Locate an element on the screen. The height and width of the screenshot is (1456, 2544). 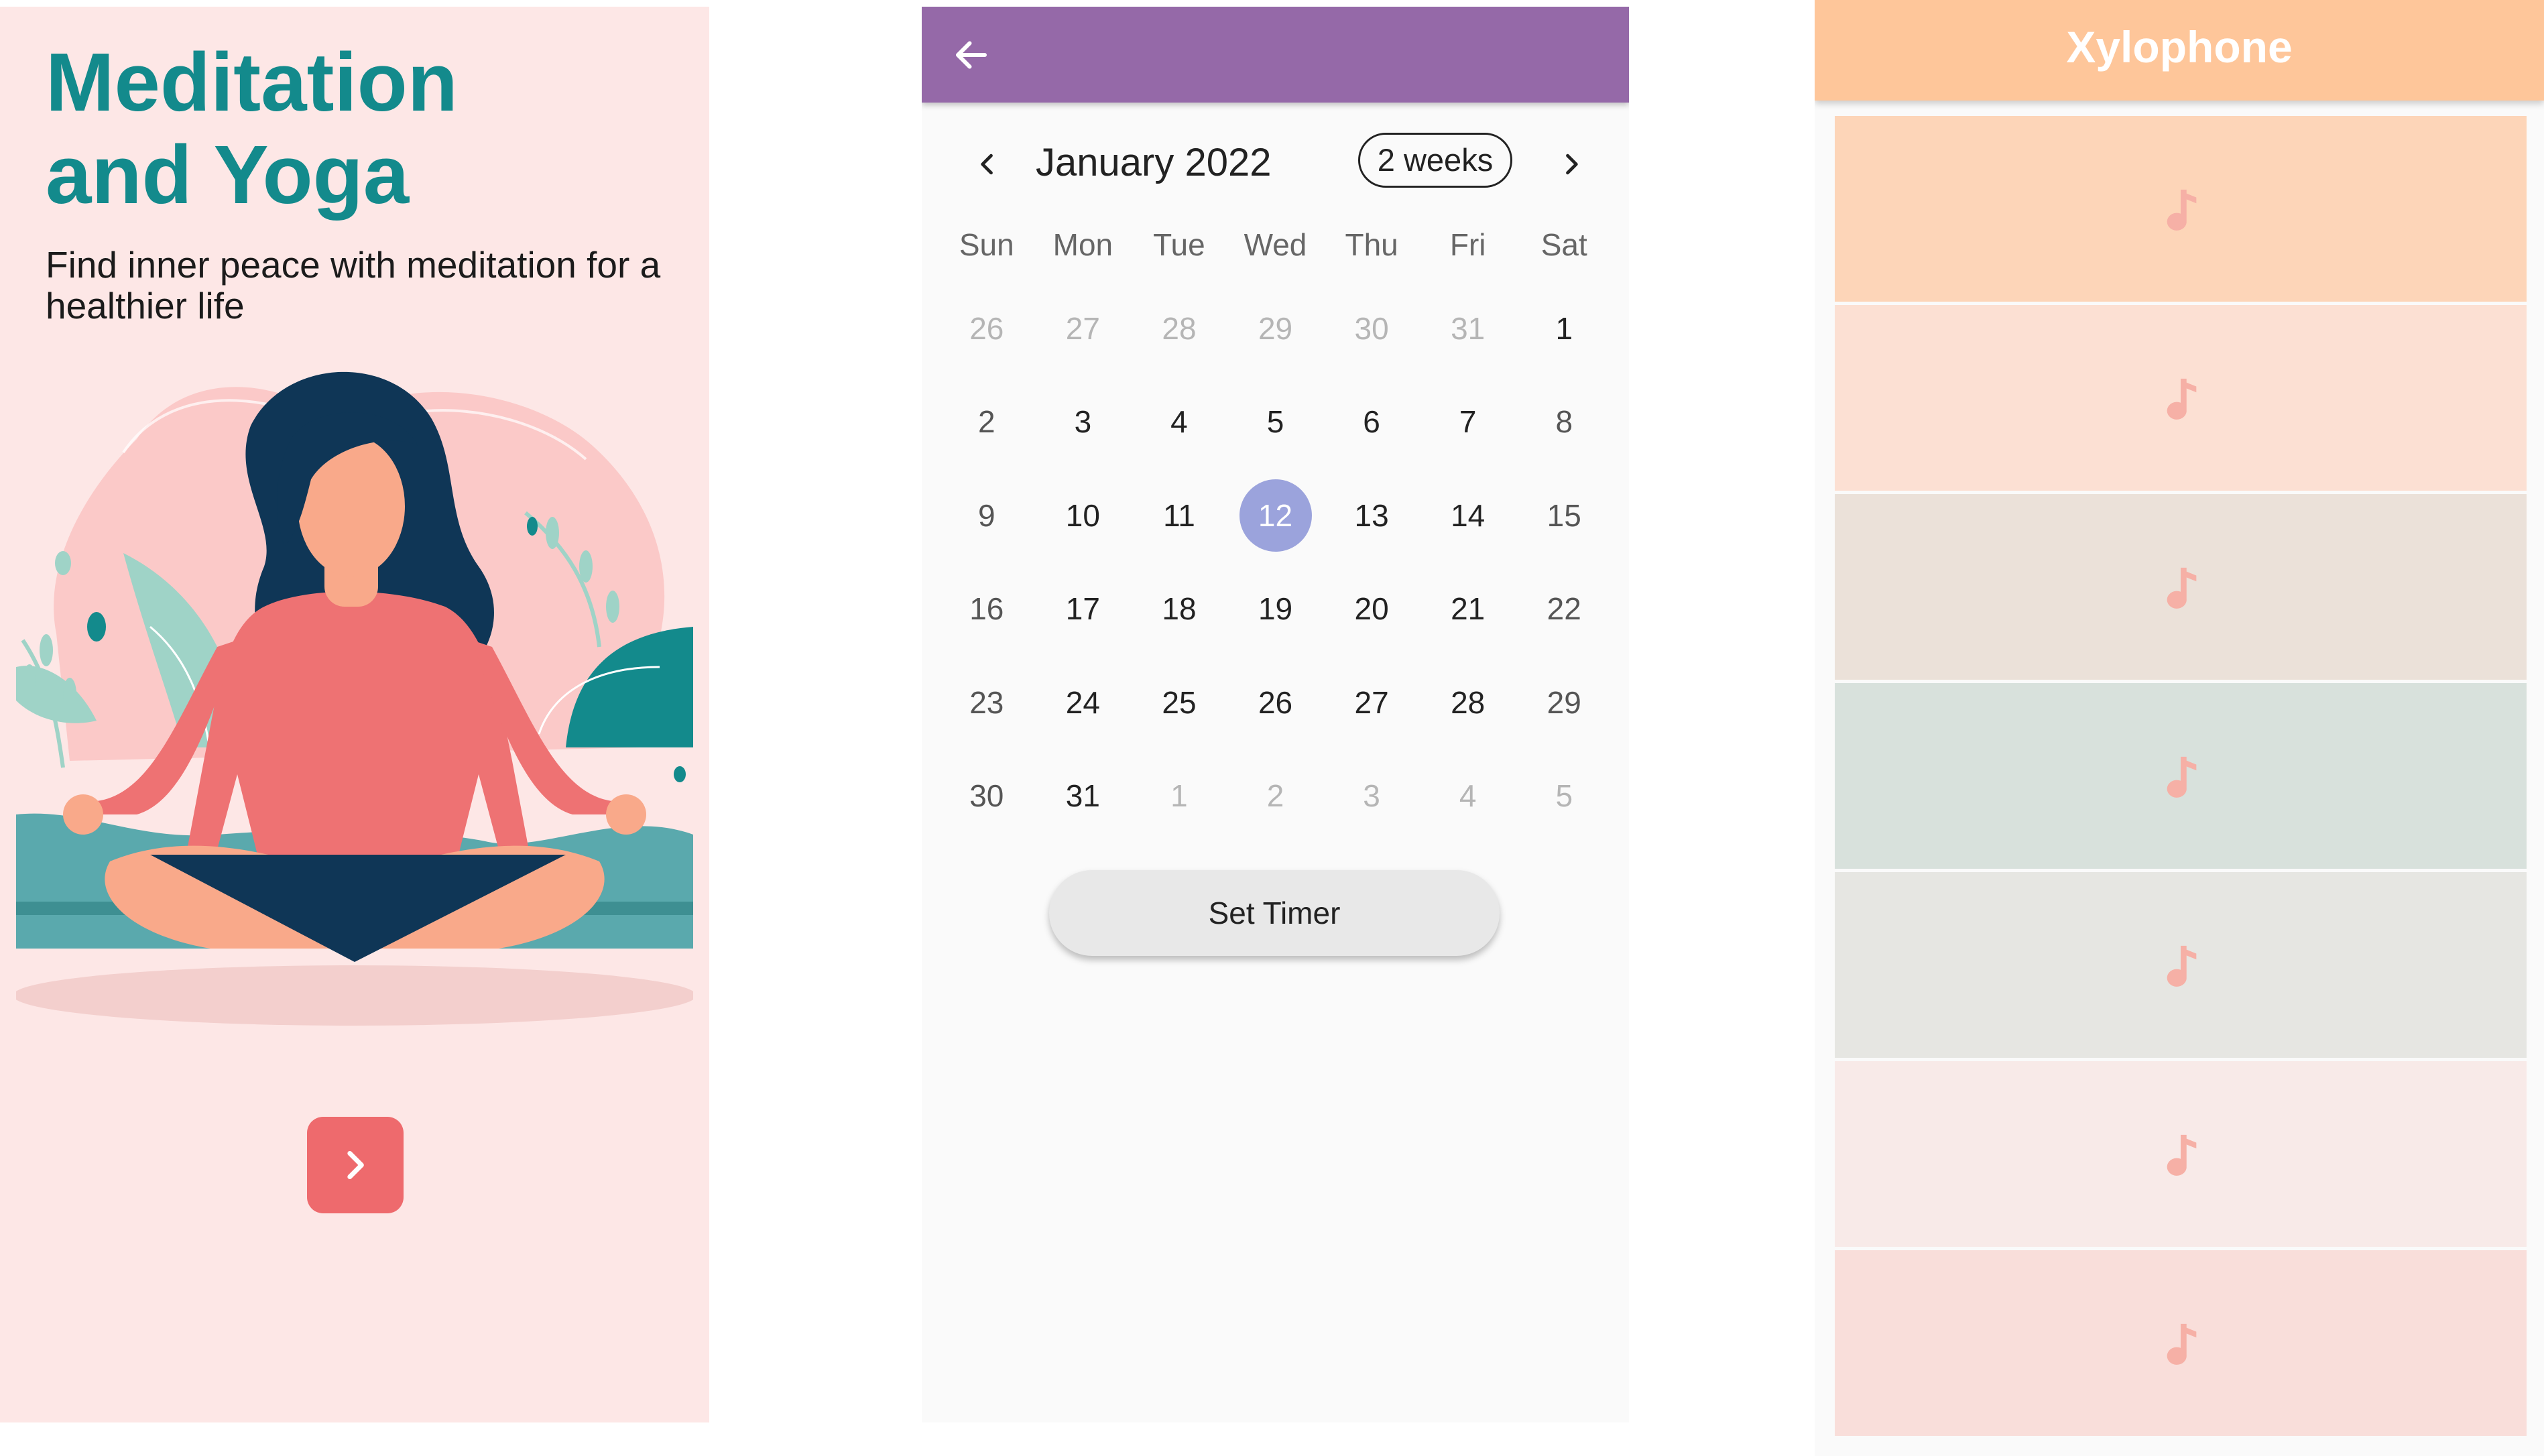
day-cell: 14 is located at coordinates (1468, 515).